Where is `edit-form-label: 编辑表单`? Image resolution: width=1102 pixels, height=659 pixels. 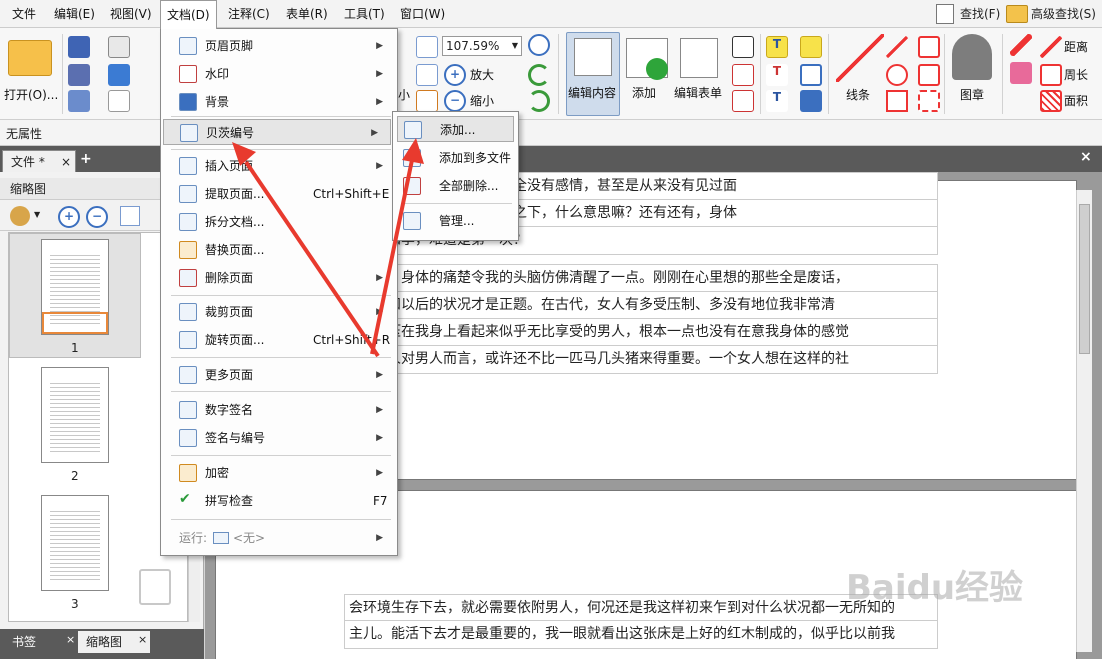 edit-form-label: 编辑表单 is located at coordinates (698, 92).